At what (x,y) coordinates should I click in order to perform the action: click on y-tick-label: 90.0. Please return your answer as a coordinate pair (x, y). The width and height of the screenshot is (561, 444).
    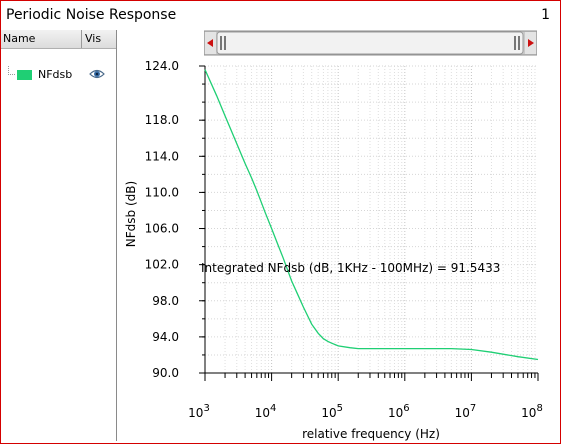
    Looking at the image, I should click on (165, 373).